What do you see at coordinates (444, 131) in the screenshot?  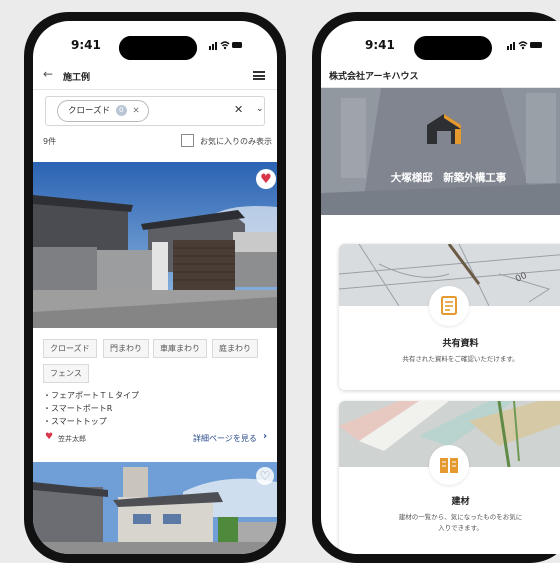 I see `company-logo-icon` at bounding box center [444, 131].